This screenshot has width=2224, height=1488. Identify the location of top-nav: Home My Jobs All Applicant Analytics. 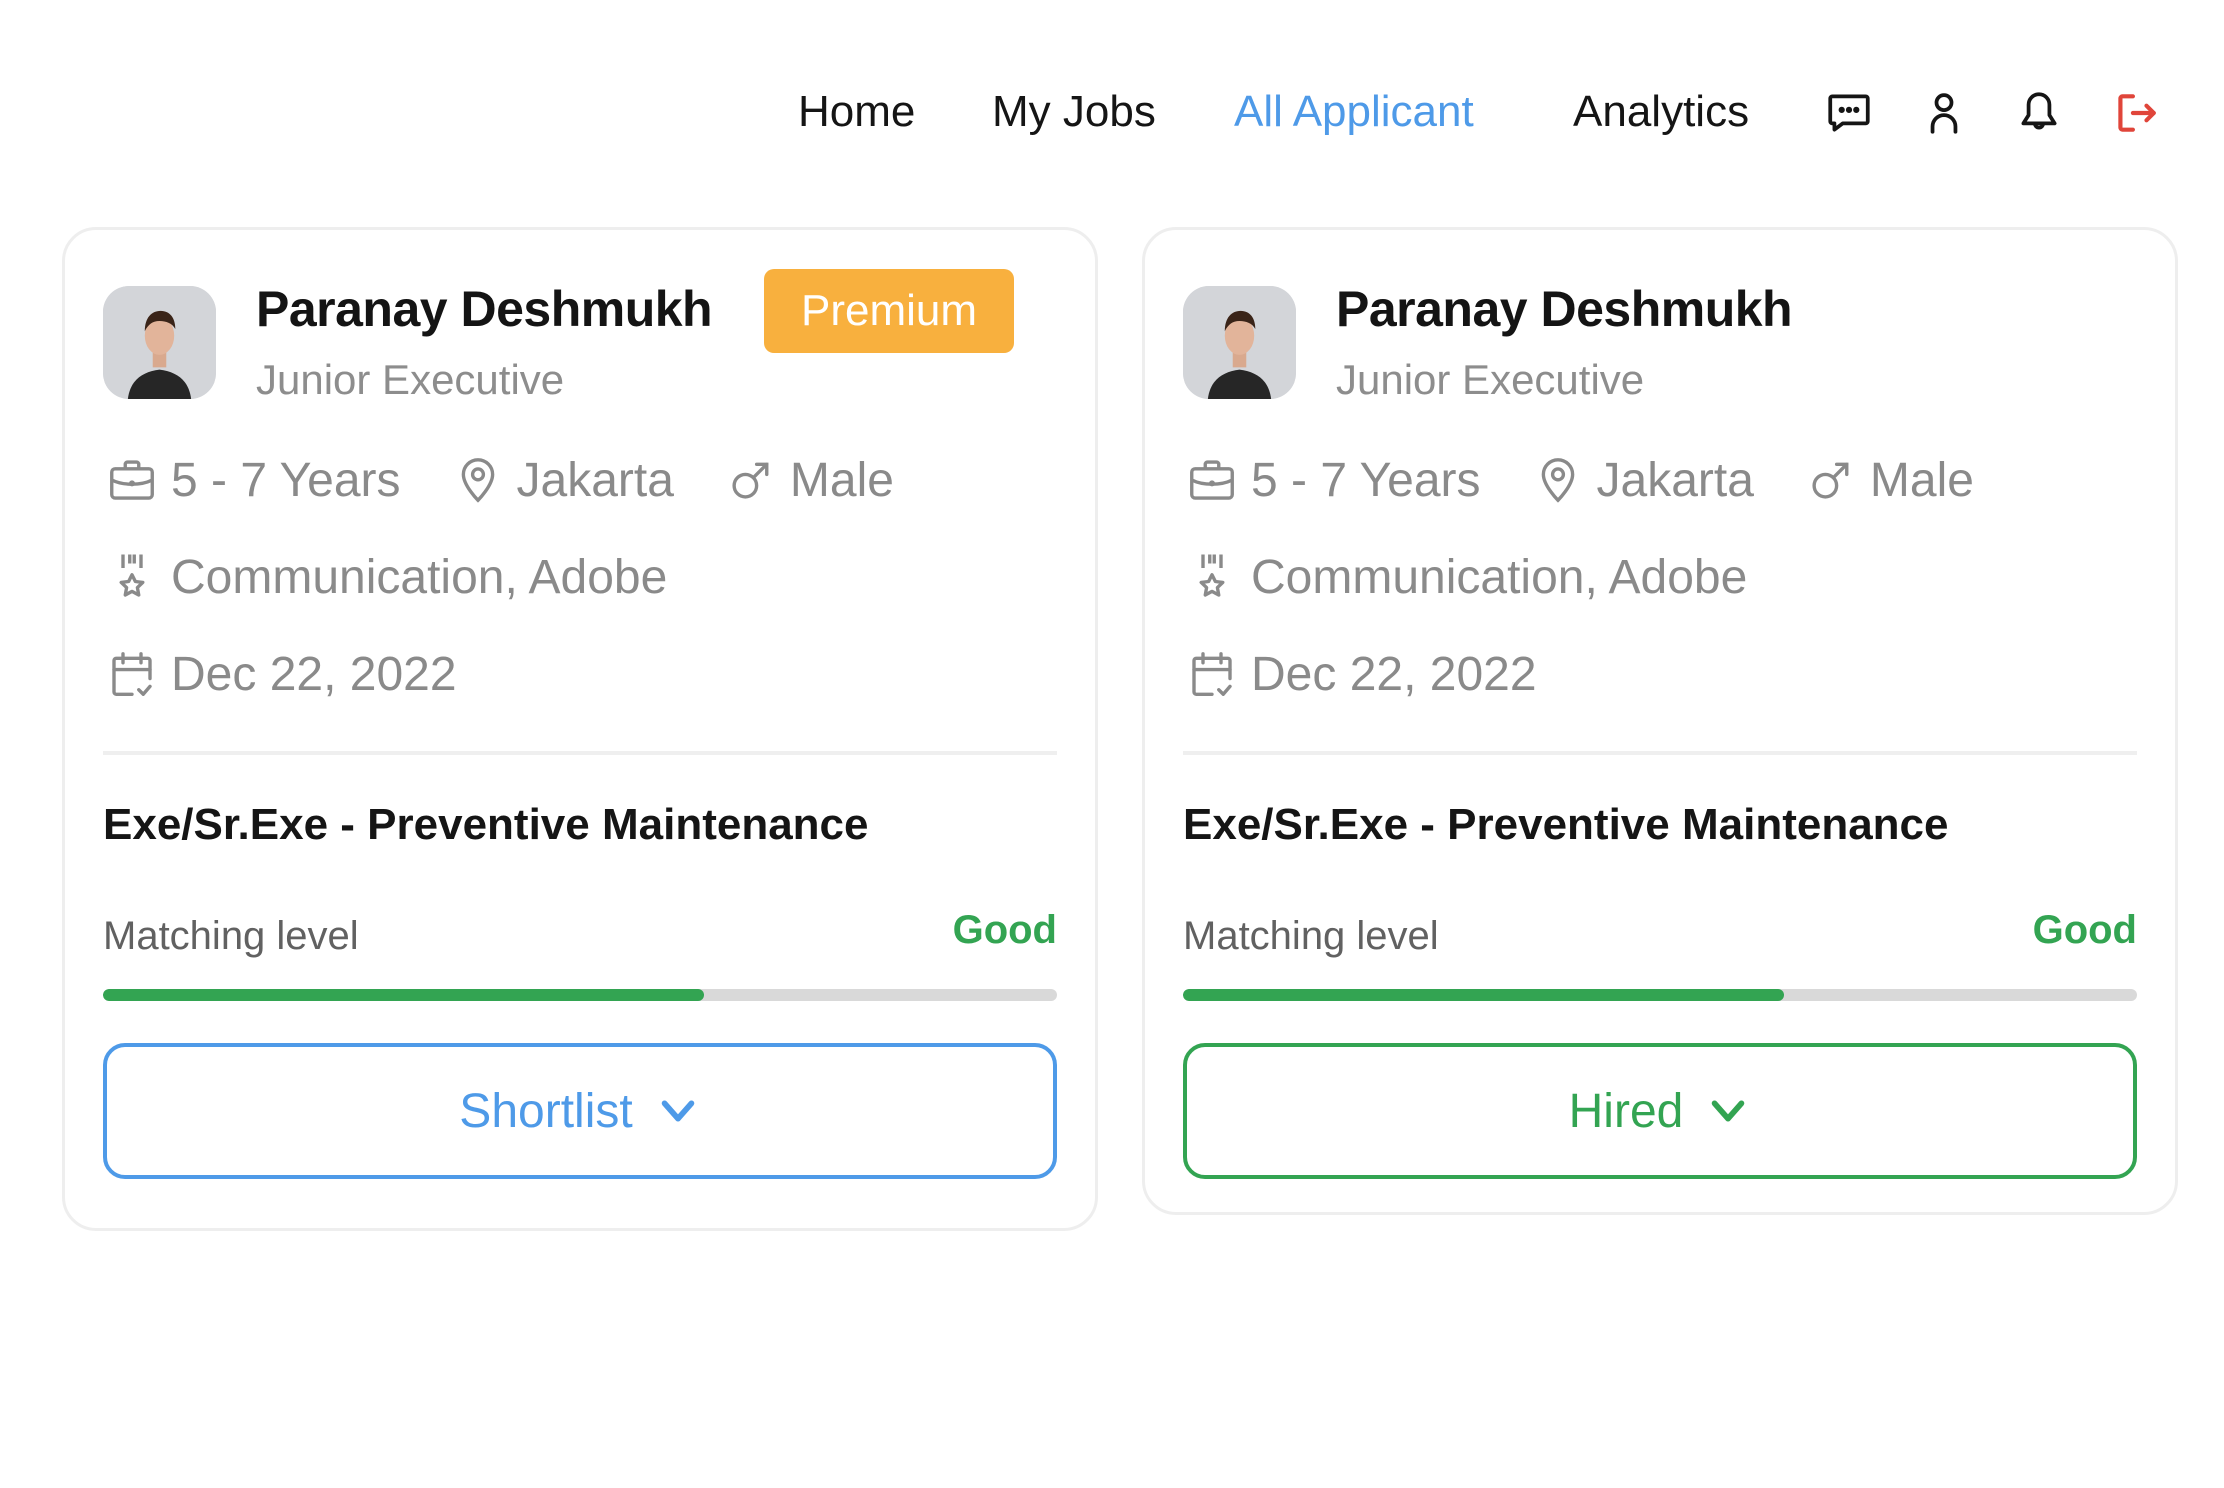
(1112, 112).